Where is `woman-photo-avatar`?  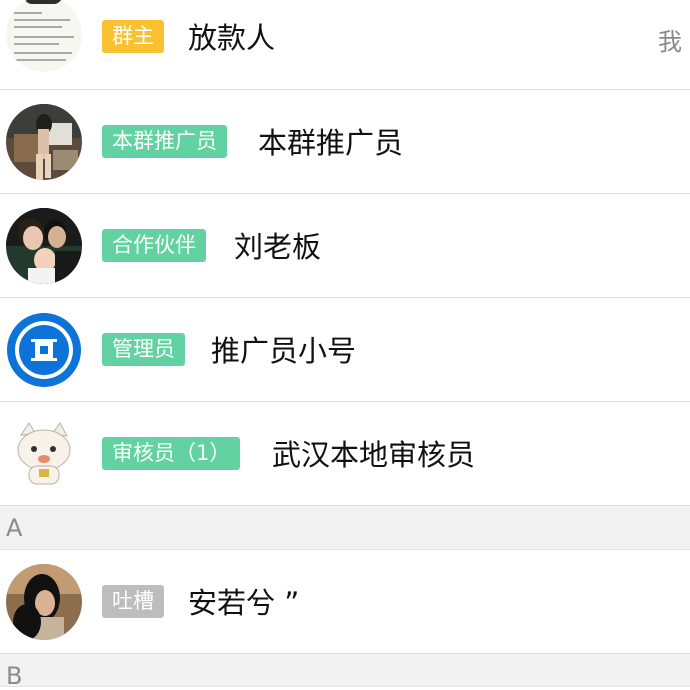
woman-photo-avatar is located at coordinates (44, 602).